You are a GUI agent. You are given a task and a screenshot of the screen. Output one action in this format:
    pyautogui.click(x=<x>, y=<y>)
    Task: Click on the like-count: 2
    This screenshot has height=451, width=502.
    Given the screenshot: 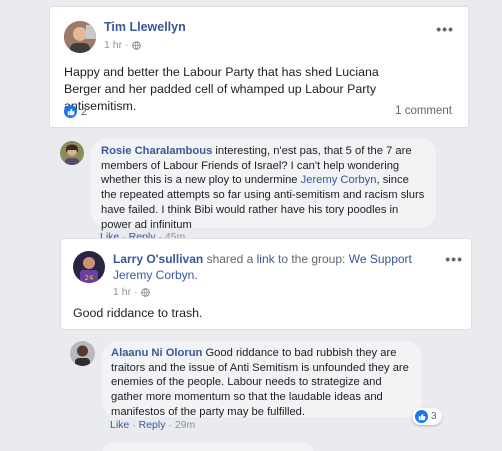 What is the action you would take?
    pyautogui.click(x=84, y=111)
    